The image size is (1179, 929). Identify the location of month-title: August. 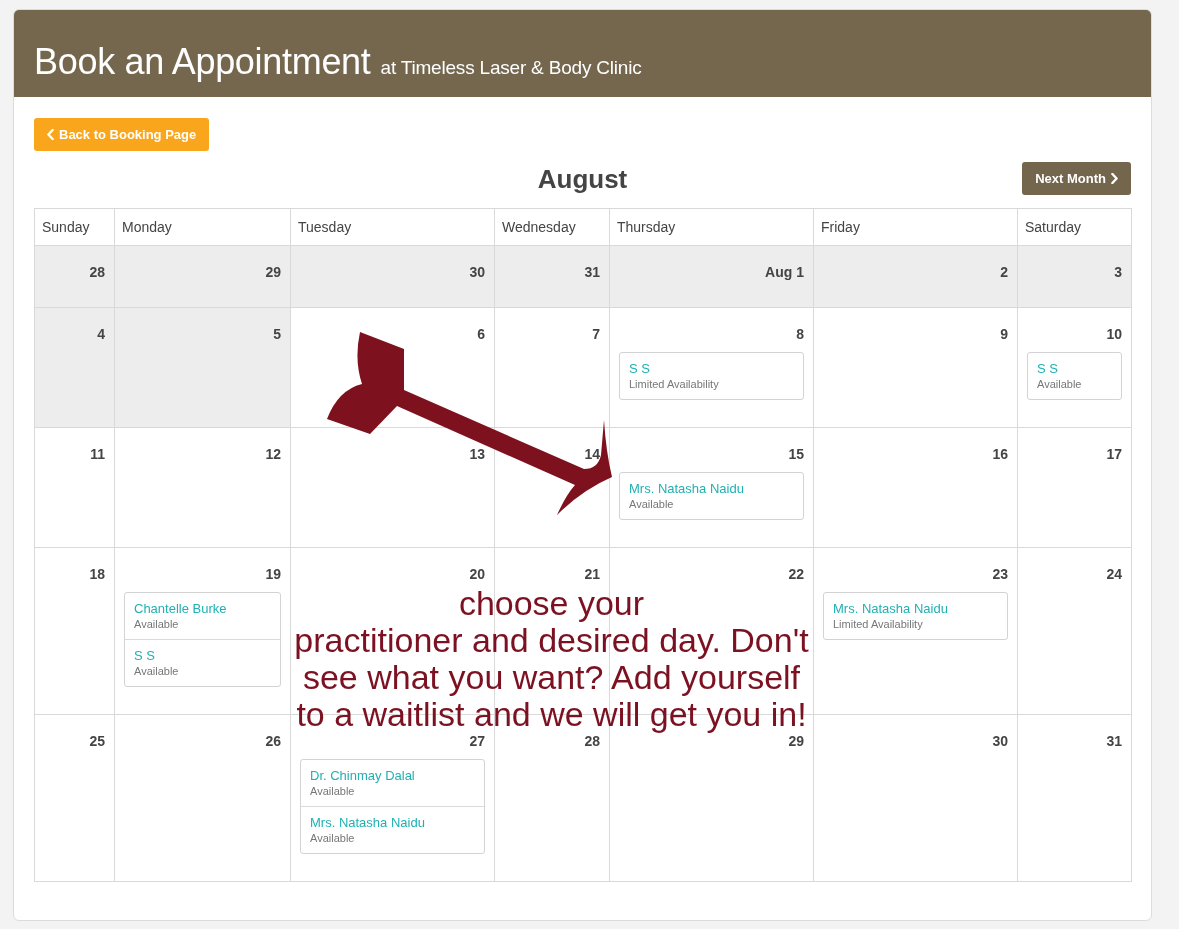
(582, 178).